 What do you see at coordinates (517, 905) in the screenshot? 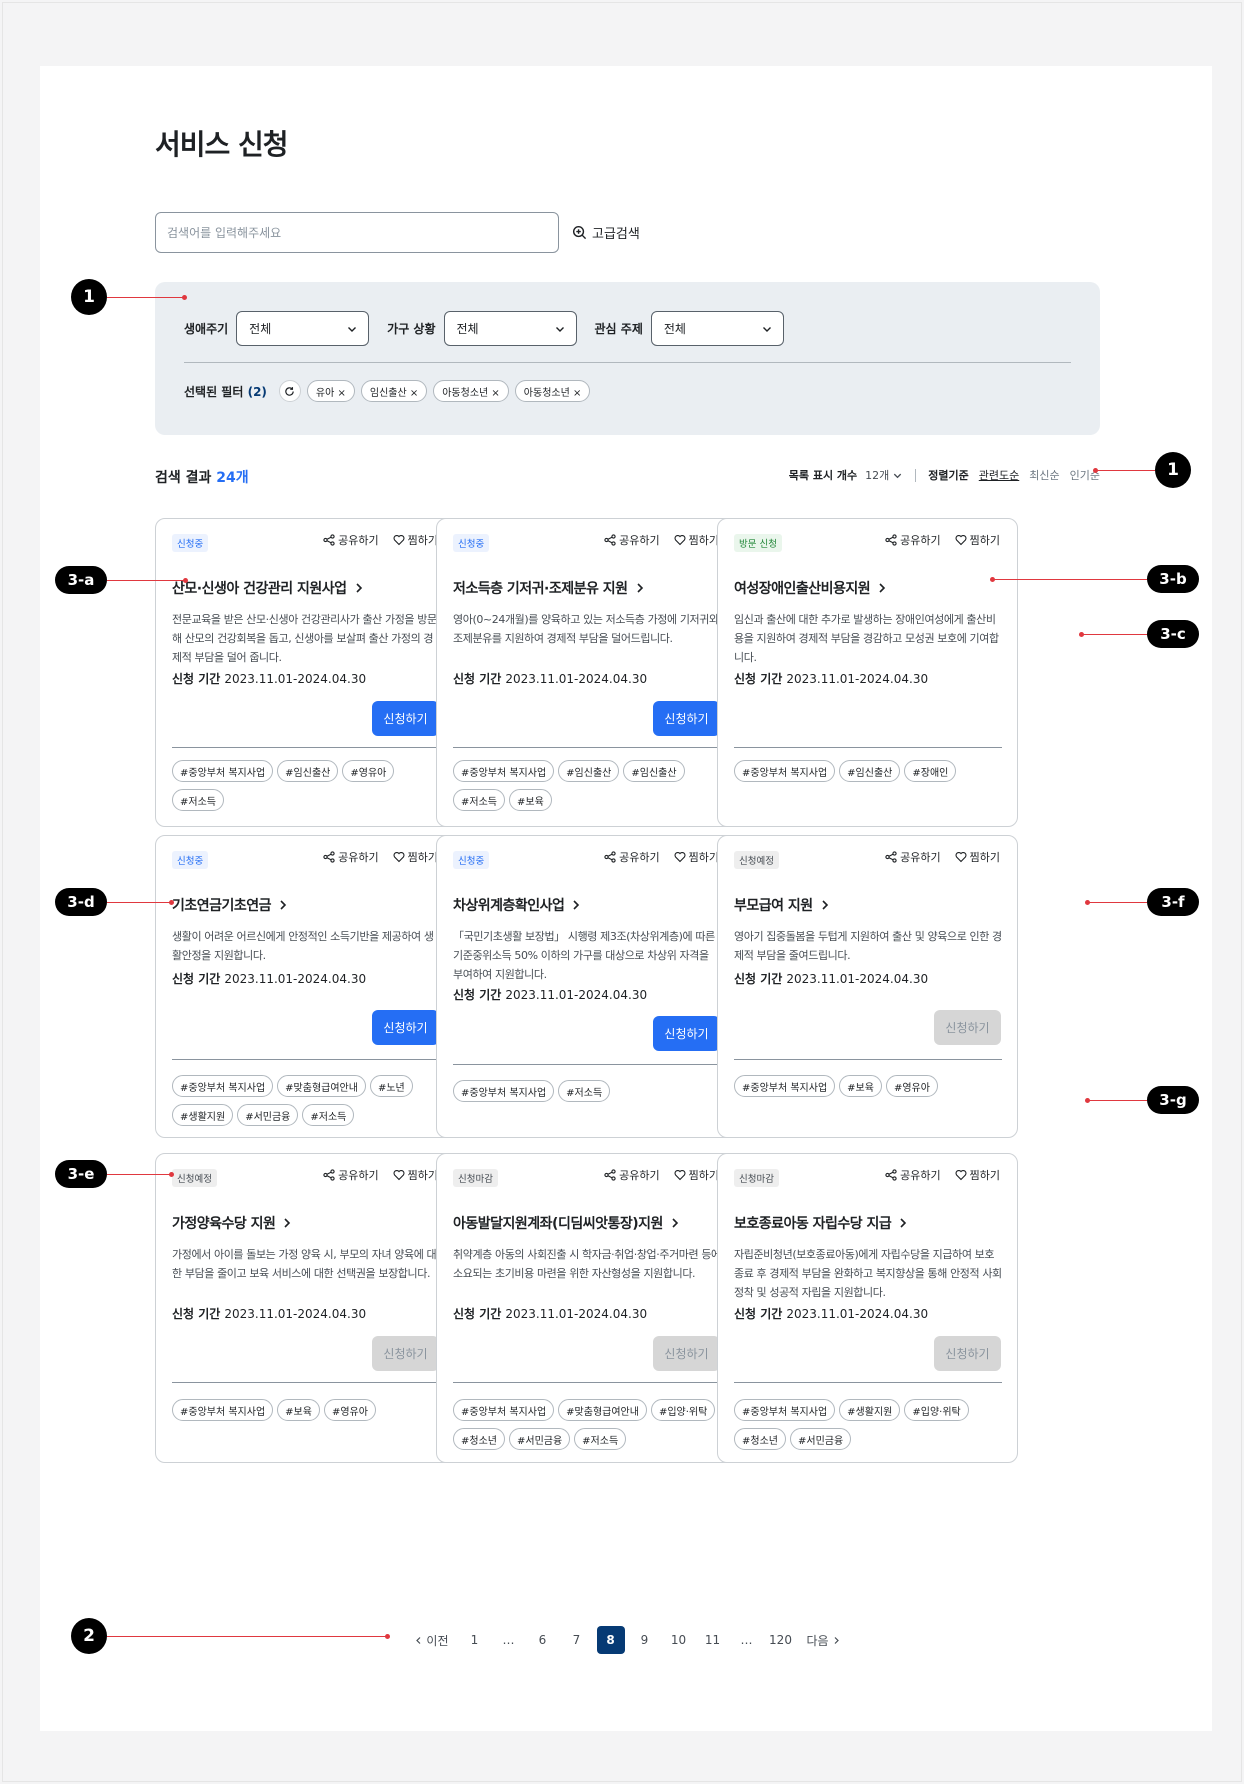
I see `card-title-link: 차상위계층확인사업` at bounding box center [517, 905].